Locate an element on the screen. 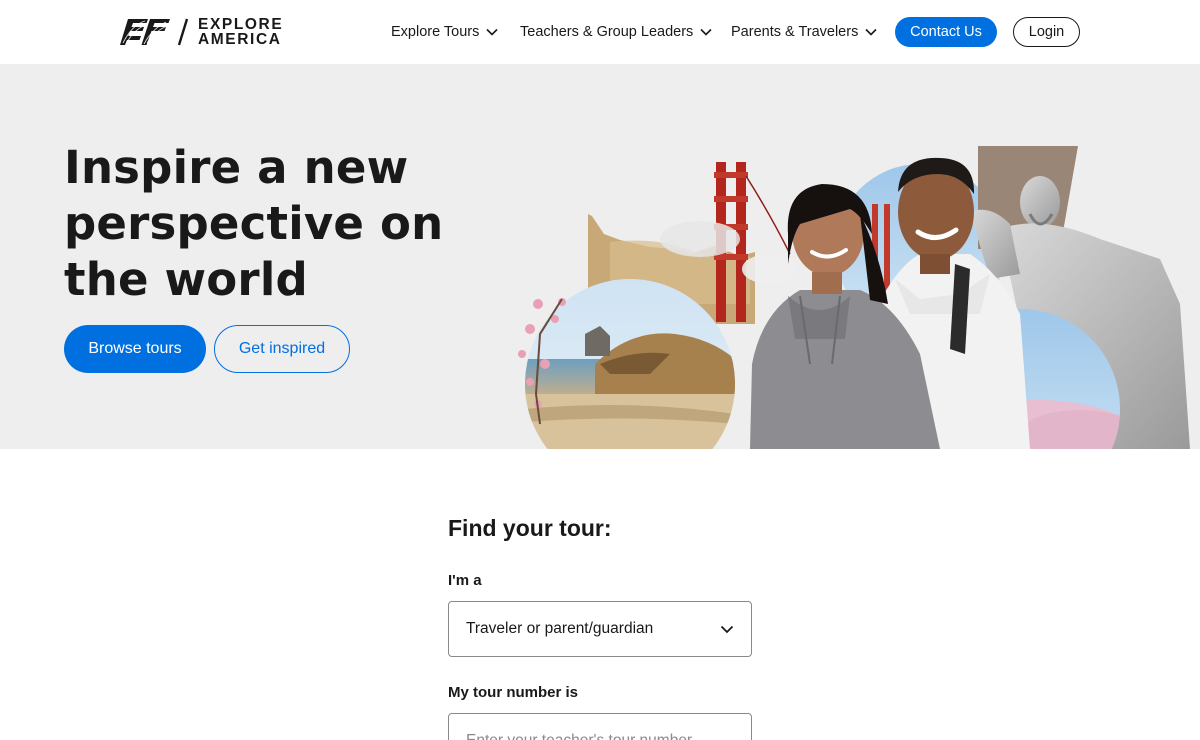 Image resolution: width=1200 pixels, height=740 pixels. browse-tours-button: Browse tours is located at coordinates (135, 349).